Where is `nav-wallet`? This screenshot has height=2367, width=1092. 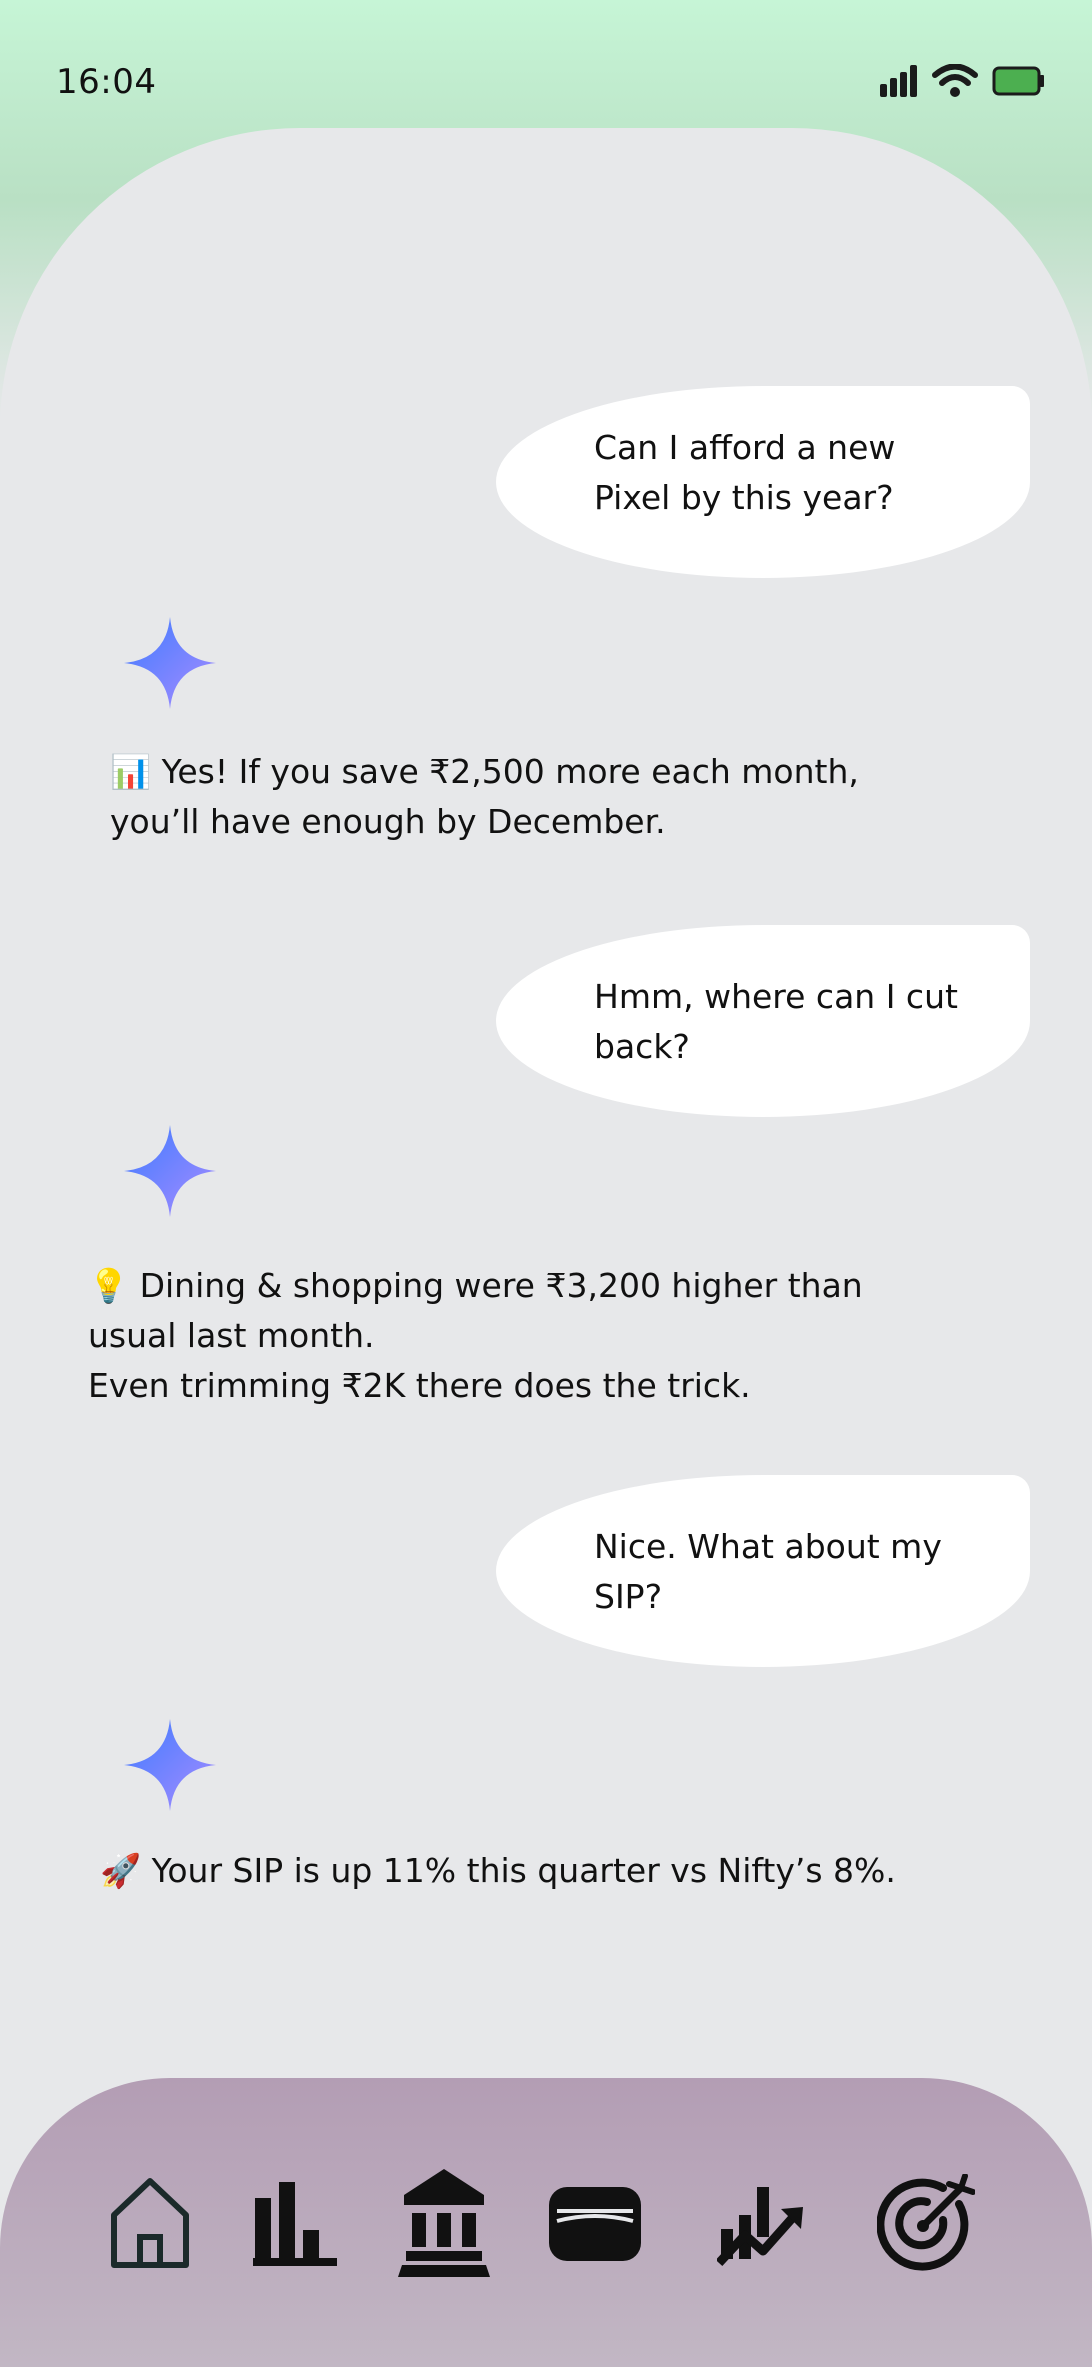 nav-wallet is located at coordinates (595, 2223).